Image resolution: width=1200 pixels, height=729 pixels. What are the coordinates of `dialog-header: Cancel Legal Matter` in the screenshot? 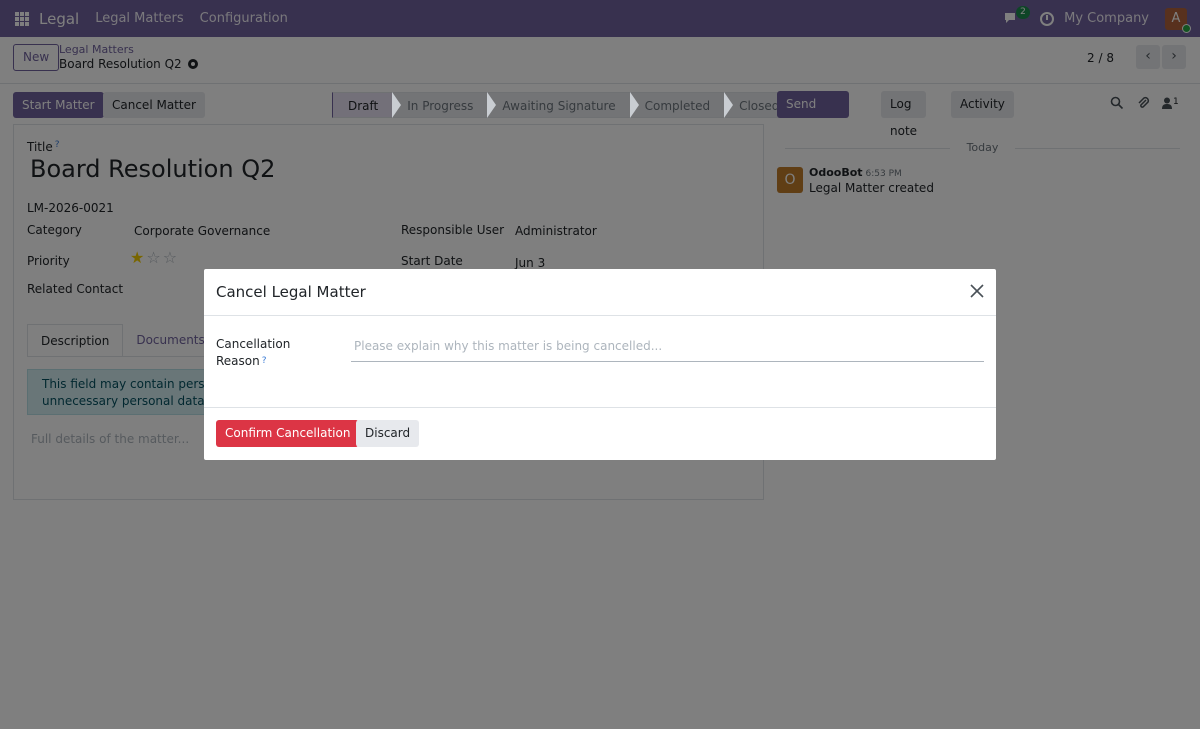 It's located at (600, 292).